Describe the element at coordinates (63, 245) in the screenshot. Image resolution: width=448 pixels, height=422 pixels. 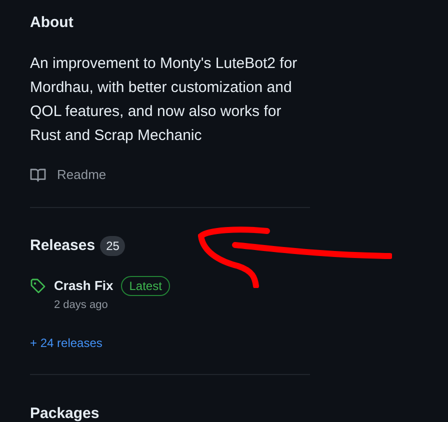
I see `section-heading: Releases` at that location.